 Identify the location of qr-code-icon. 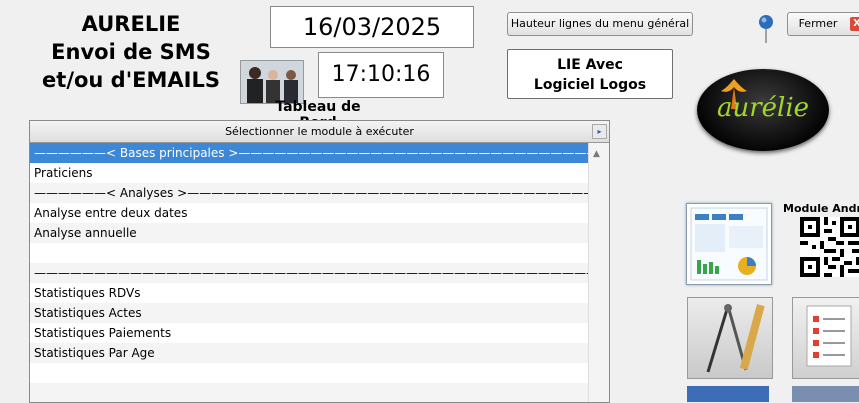
(829, 247).